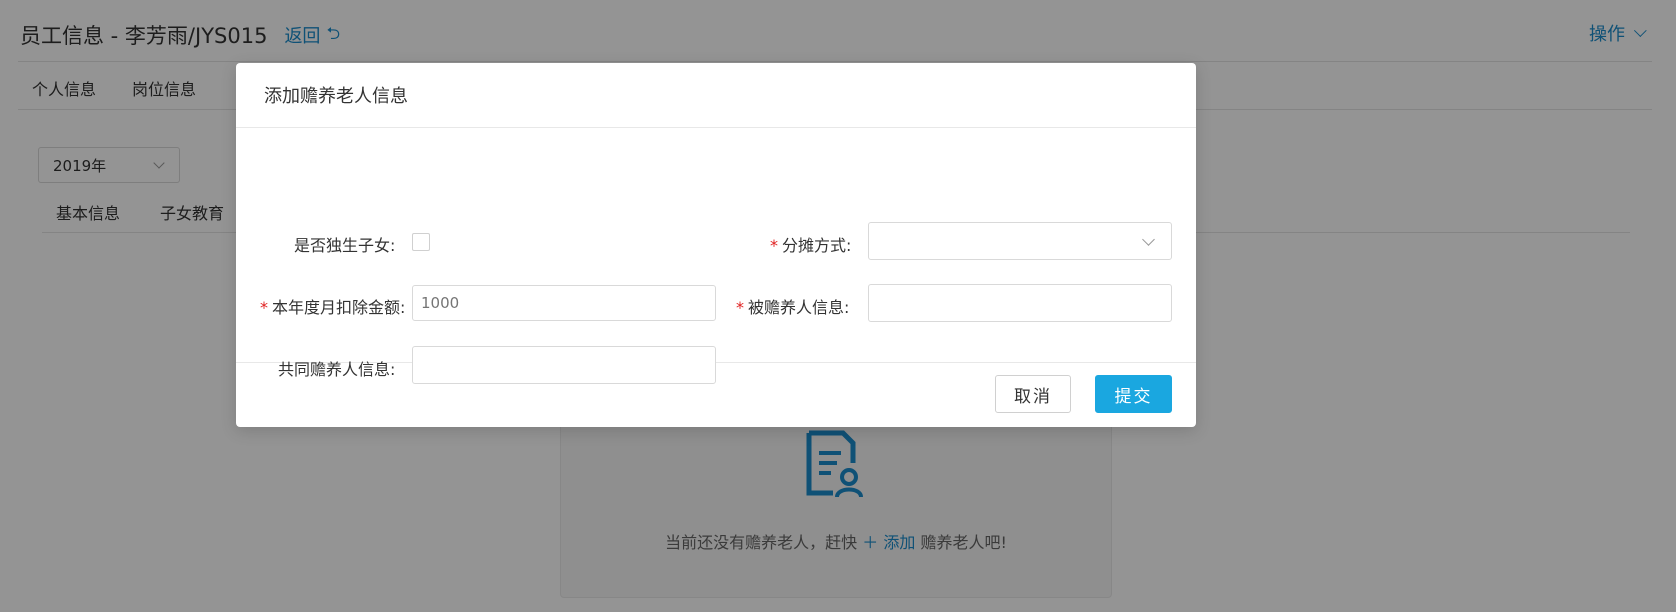 This screenshot has height=612, width=1676. I want to click on modal-footer: 取消 提交, so click(716, 394).